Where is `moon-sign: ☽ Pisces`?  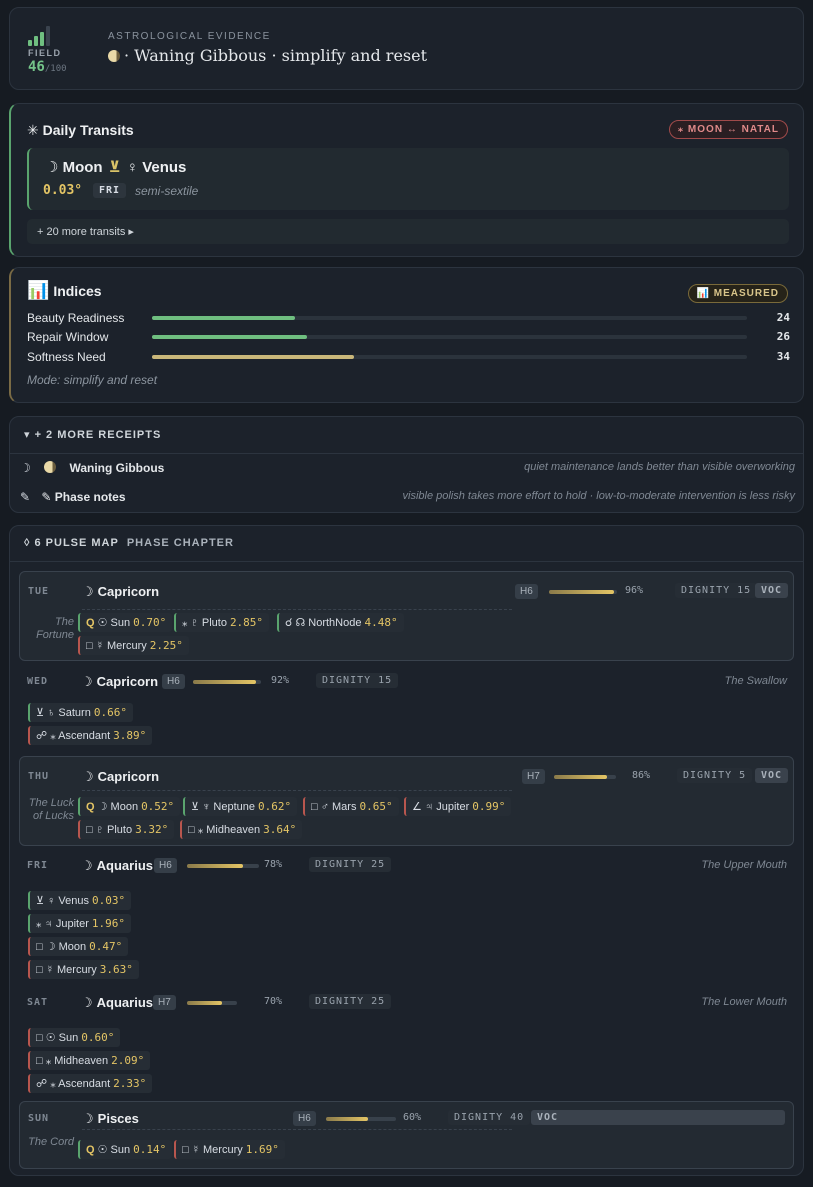
moon-sign: ☽ Pisces is located at coordinates (110, 1118).